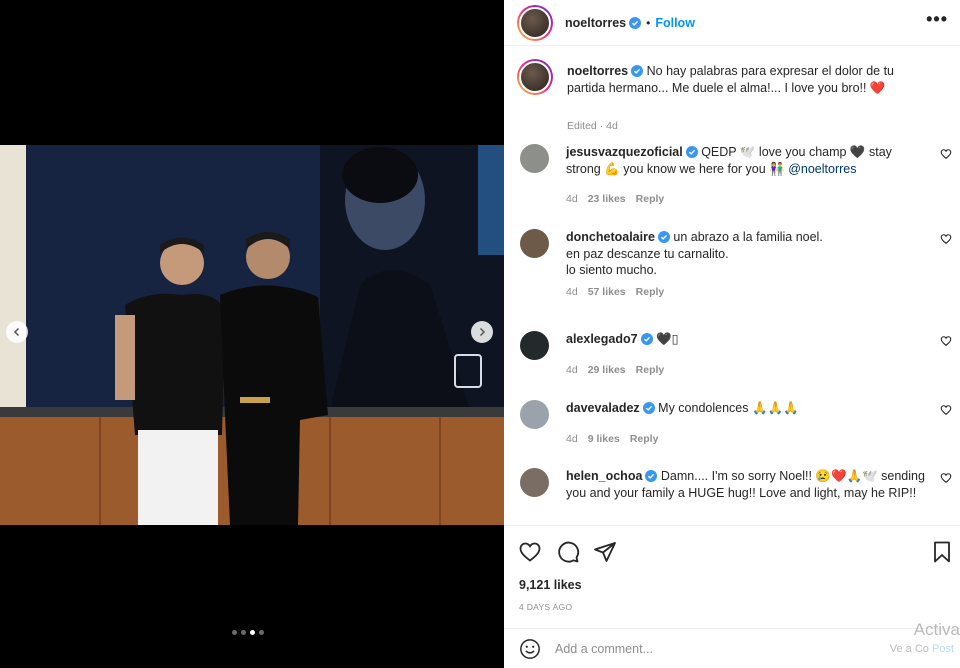 This screenshot has width=960, height=668. I want to click on emoji-icon, so click(530, 649).